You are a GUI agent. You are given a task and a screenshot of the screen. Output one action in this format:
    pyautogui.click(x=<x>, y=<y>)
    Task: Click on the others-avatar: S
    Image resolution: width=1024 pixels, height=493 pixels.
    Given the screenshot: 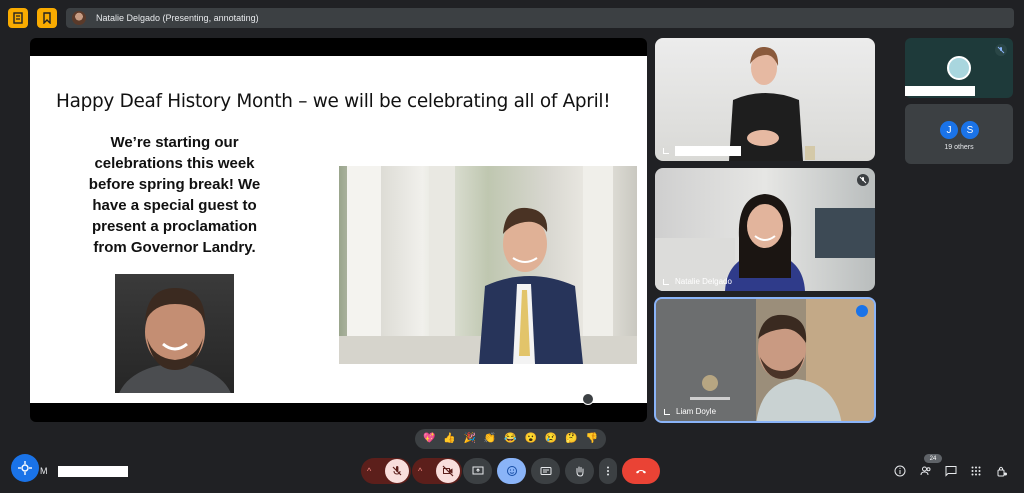 What is the action you would take?
    pyautogui.click(x=970, y=130)
    